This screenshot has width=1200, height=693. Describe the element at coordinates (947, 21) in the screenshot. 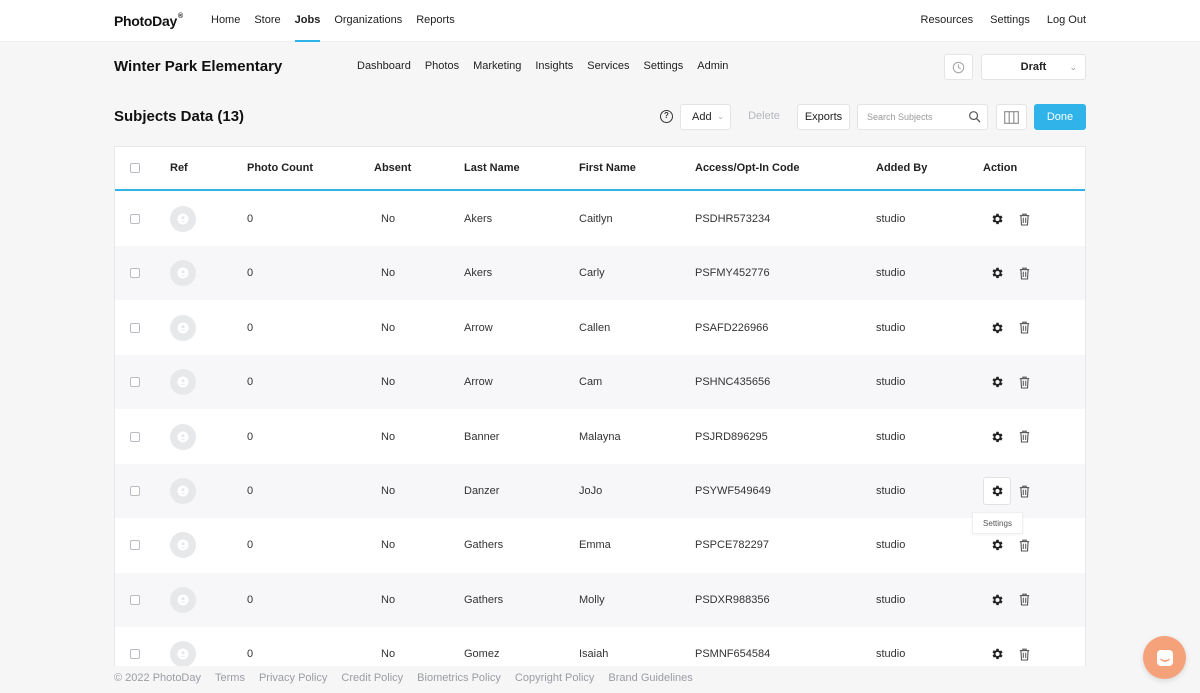

I see `nav-resources: Resources` at that location.